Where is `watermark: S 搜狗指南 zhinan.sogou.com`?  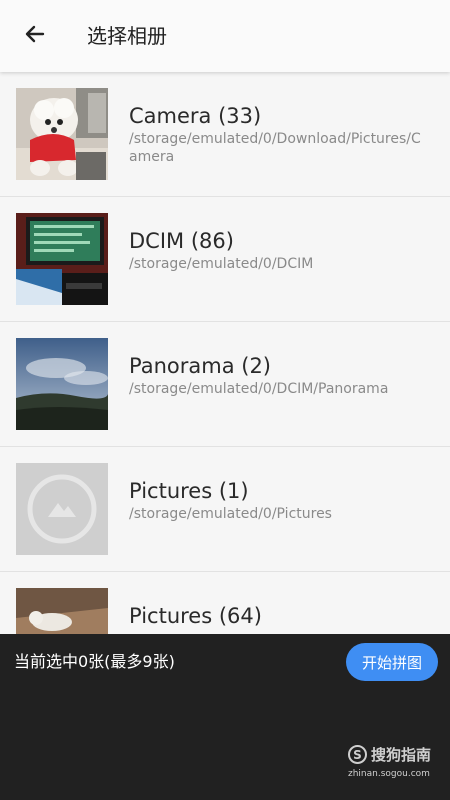 watermark: S 搜狗指南 zhinan.sogou.com is located at coordinates (389, 761).